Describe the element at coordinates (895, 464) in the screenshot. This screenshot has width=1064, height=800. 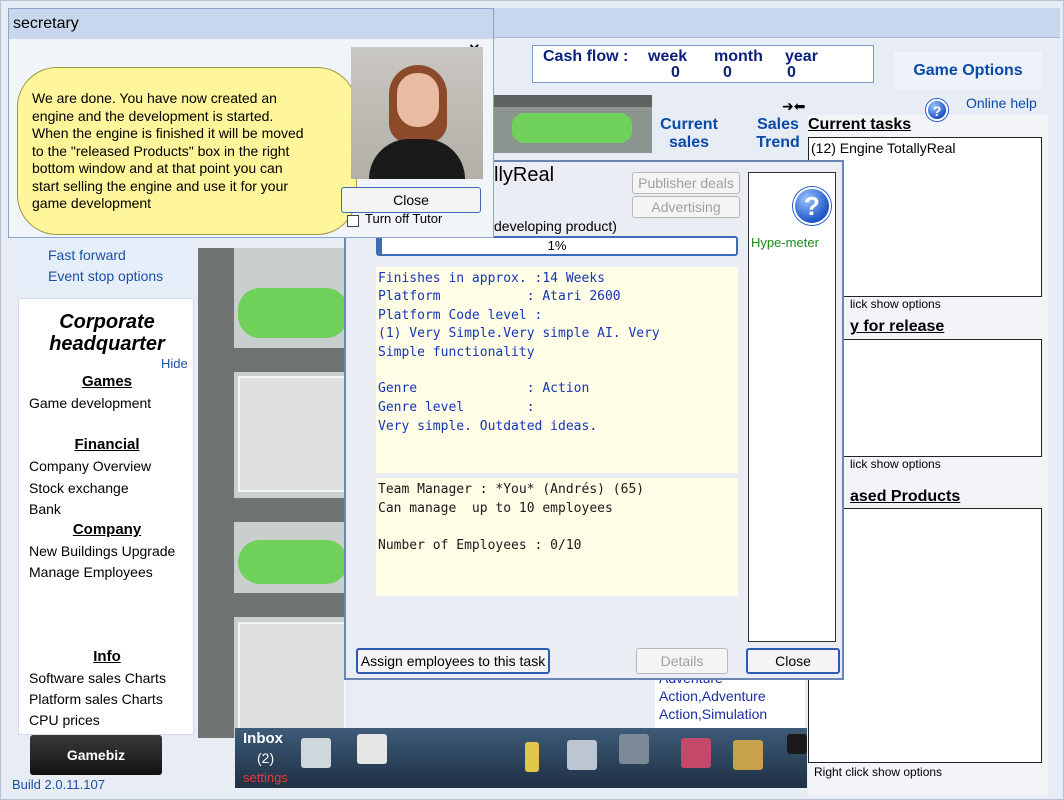
I see `click-note-ready: lick show options` at that location.